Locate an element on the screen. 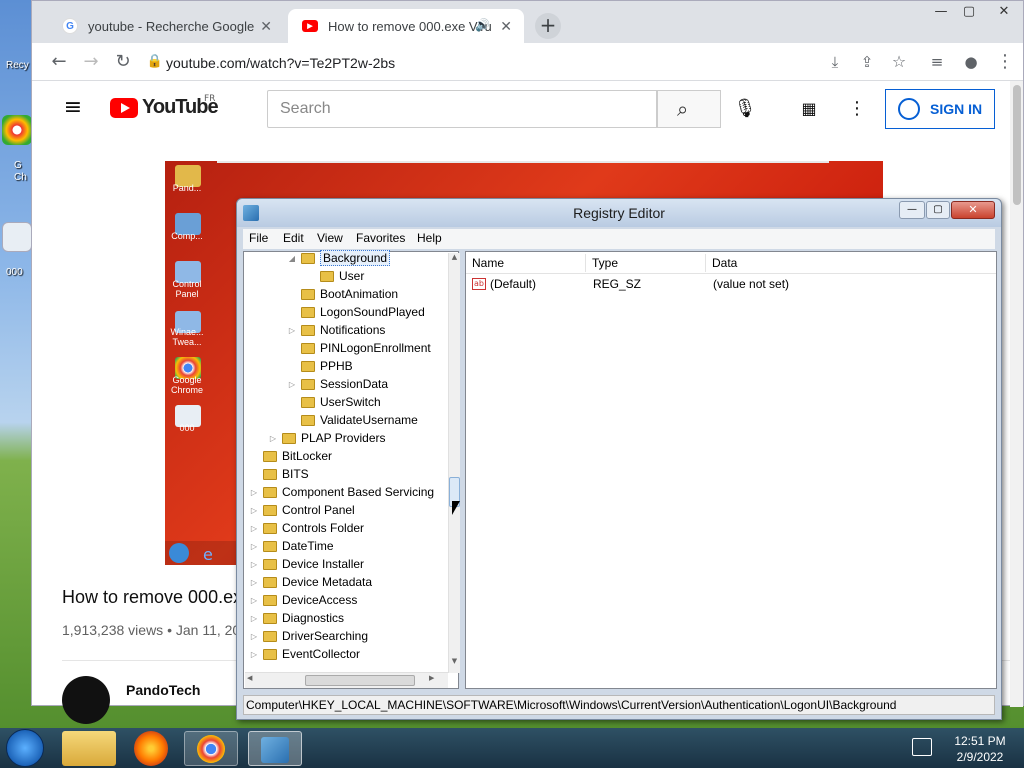 Image resolution: width=1024 pixels, height=768 pixels. tree-item-label: PLAP Providers is located at coordinates (343, 438).